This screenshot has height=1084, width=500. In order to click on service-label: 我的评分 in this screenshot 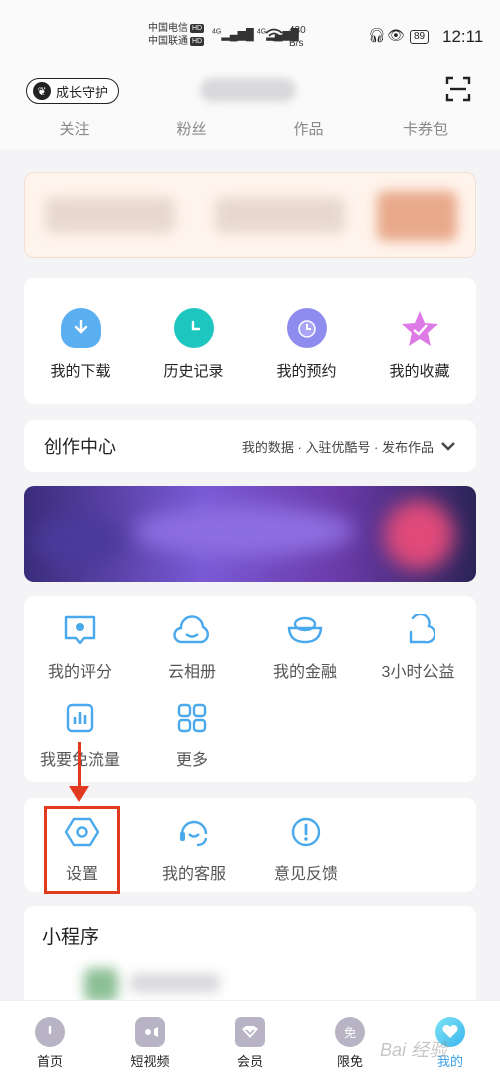, I will do `click(79, 672)`.